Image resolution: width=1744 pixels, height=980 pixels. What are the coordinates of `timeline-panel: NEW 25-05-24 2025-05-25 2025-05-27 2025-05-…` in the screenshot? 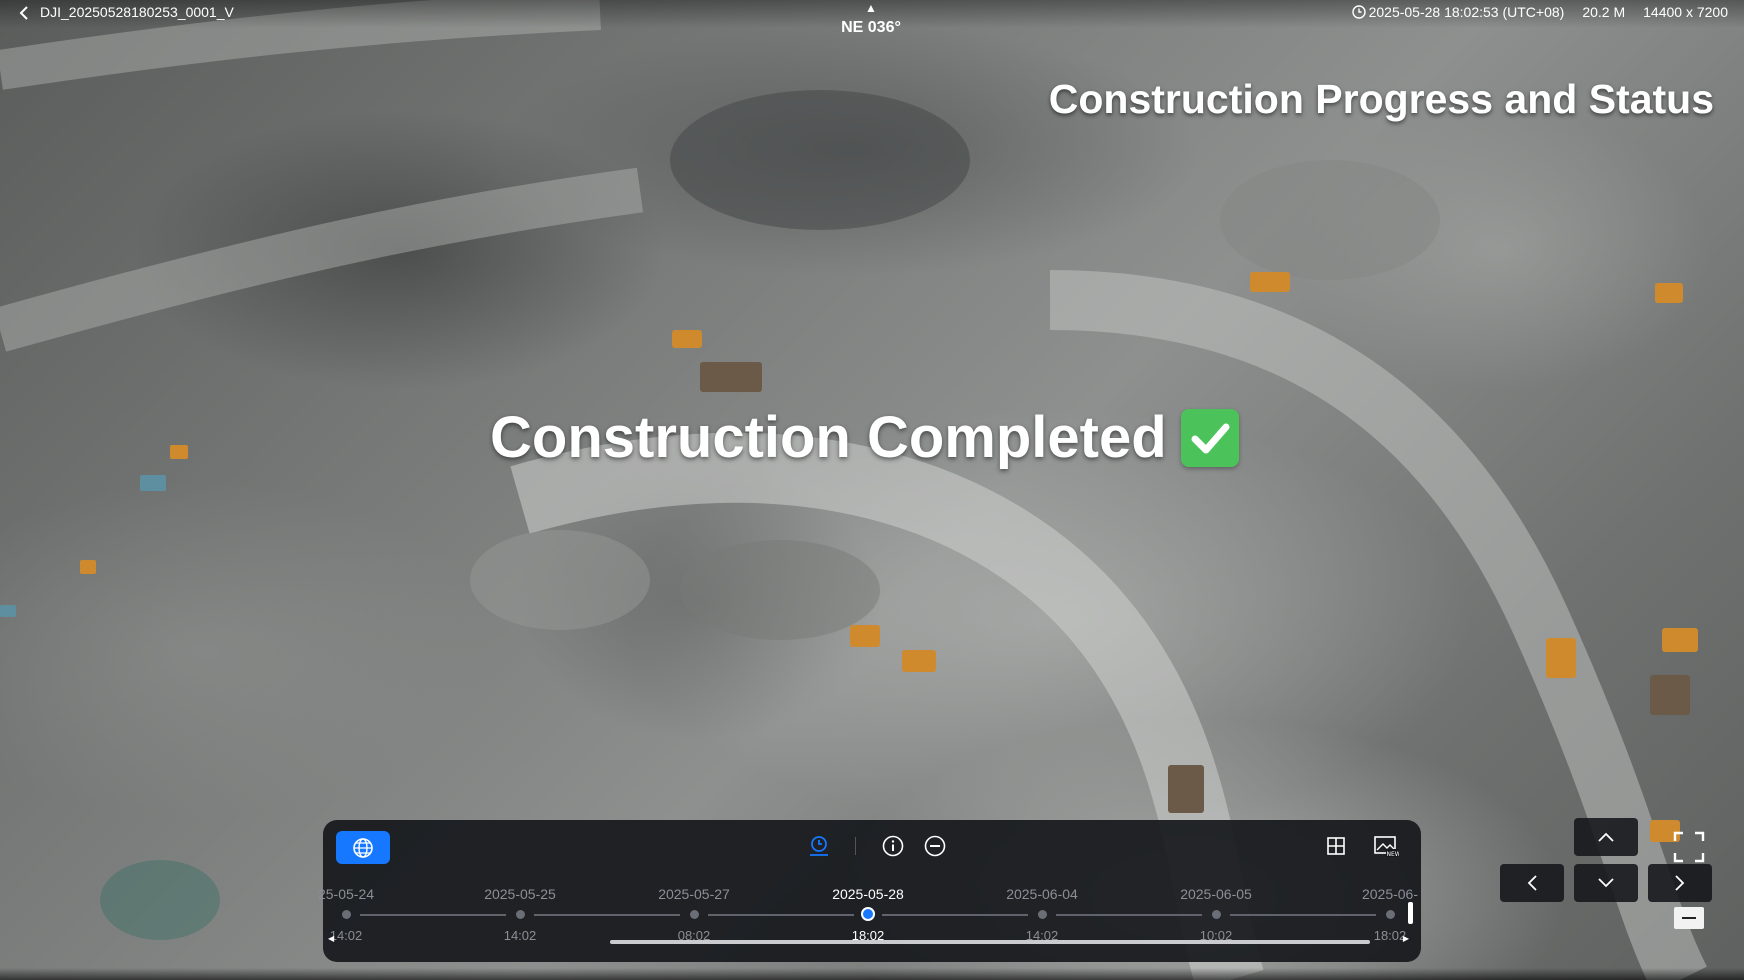 It's located at (869, 891).